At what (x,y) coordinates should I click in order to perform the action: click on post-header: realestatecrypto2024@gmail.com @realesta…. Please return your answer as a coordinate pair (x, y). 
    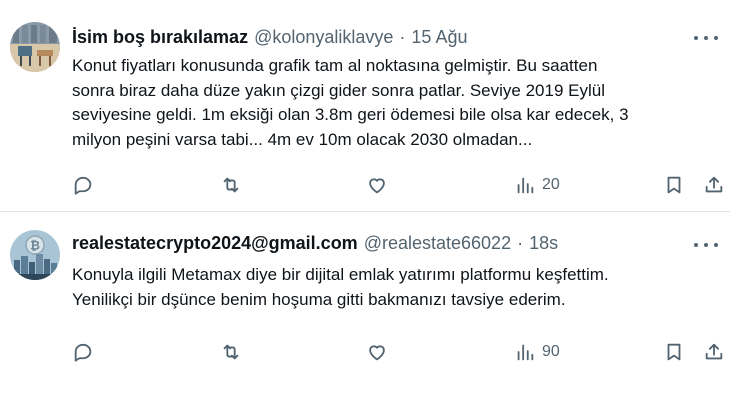
    Looking at the image, I should click on (315, 243).